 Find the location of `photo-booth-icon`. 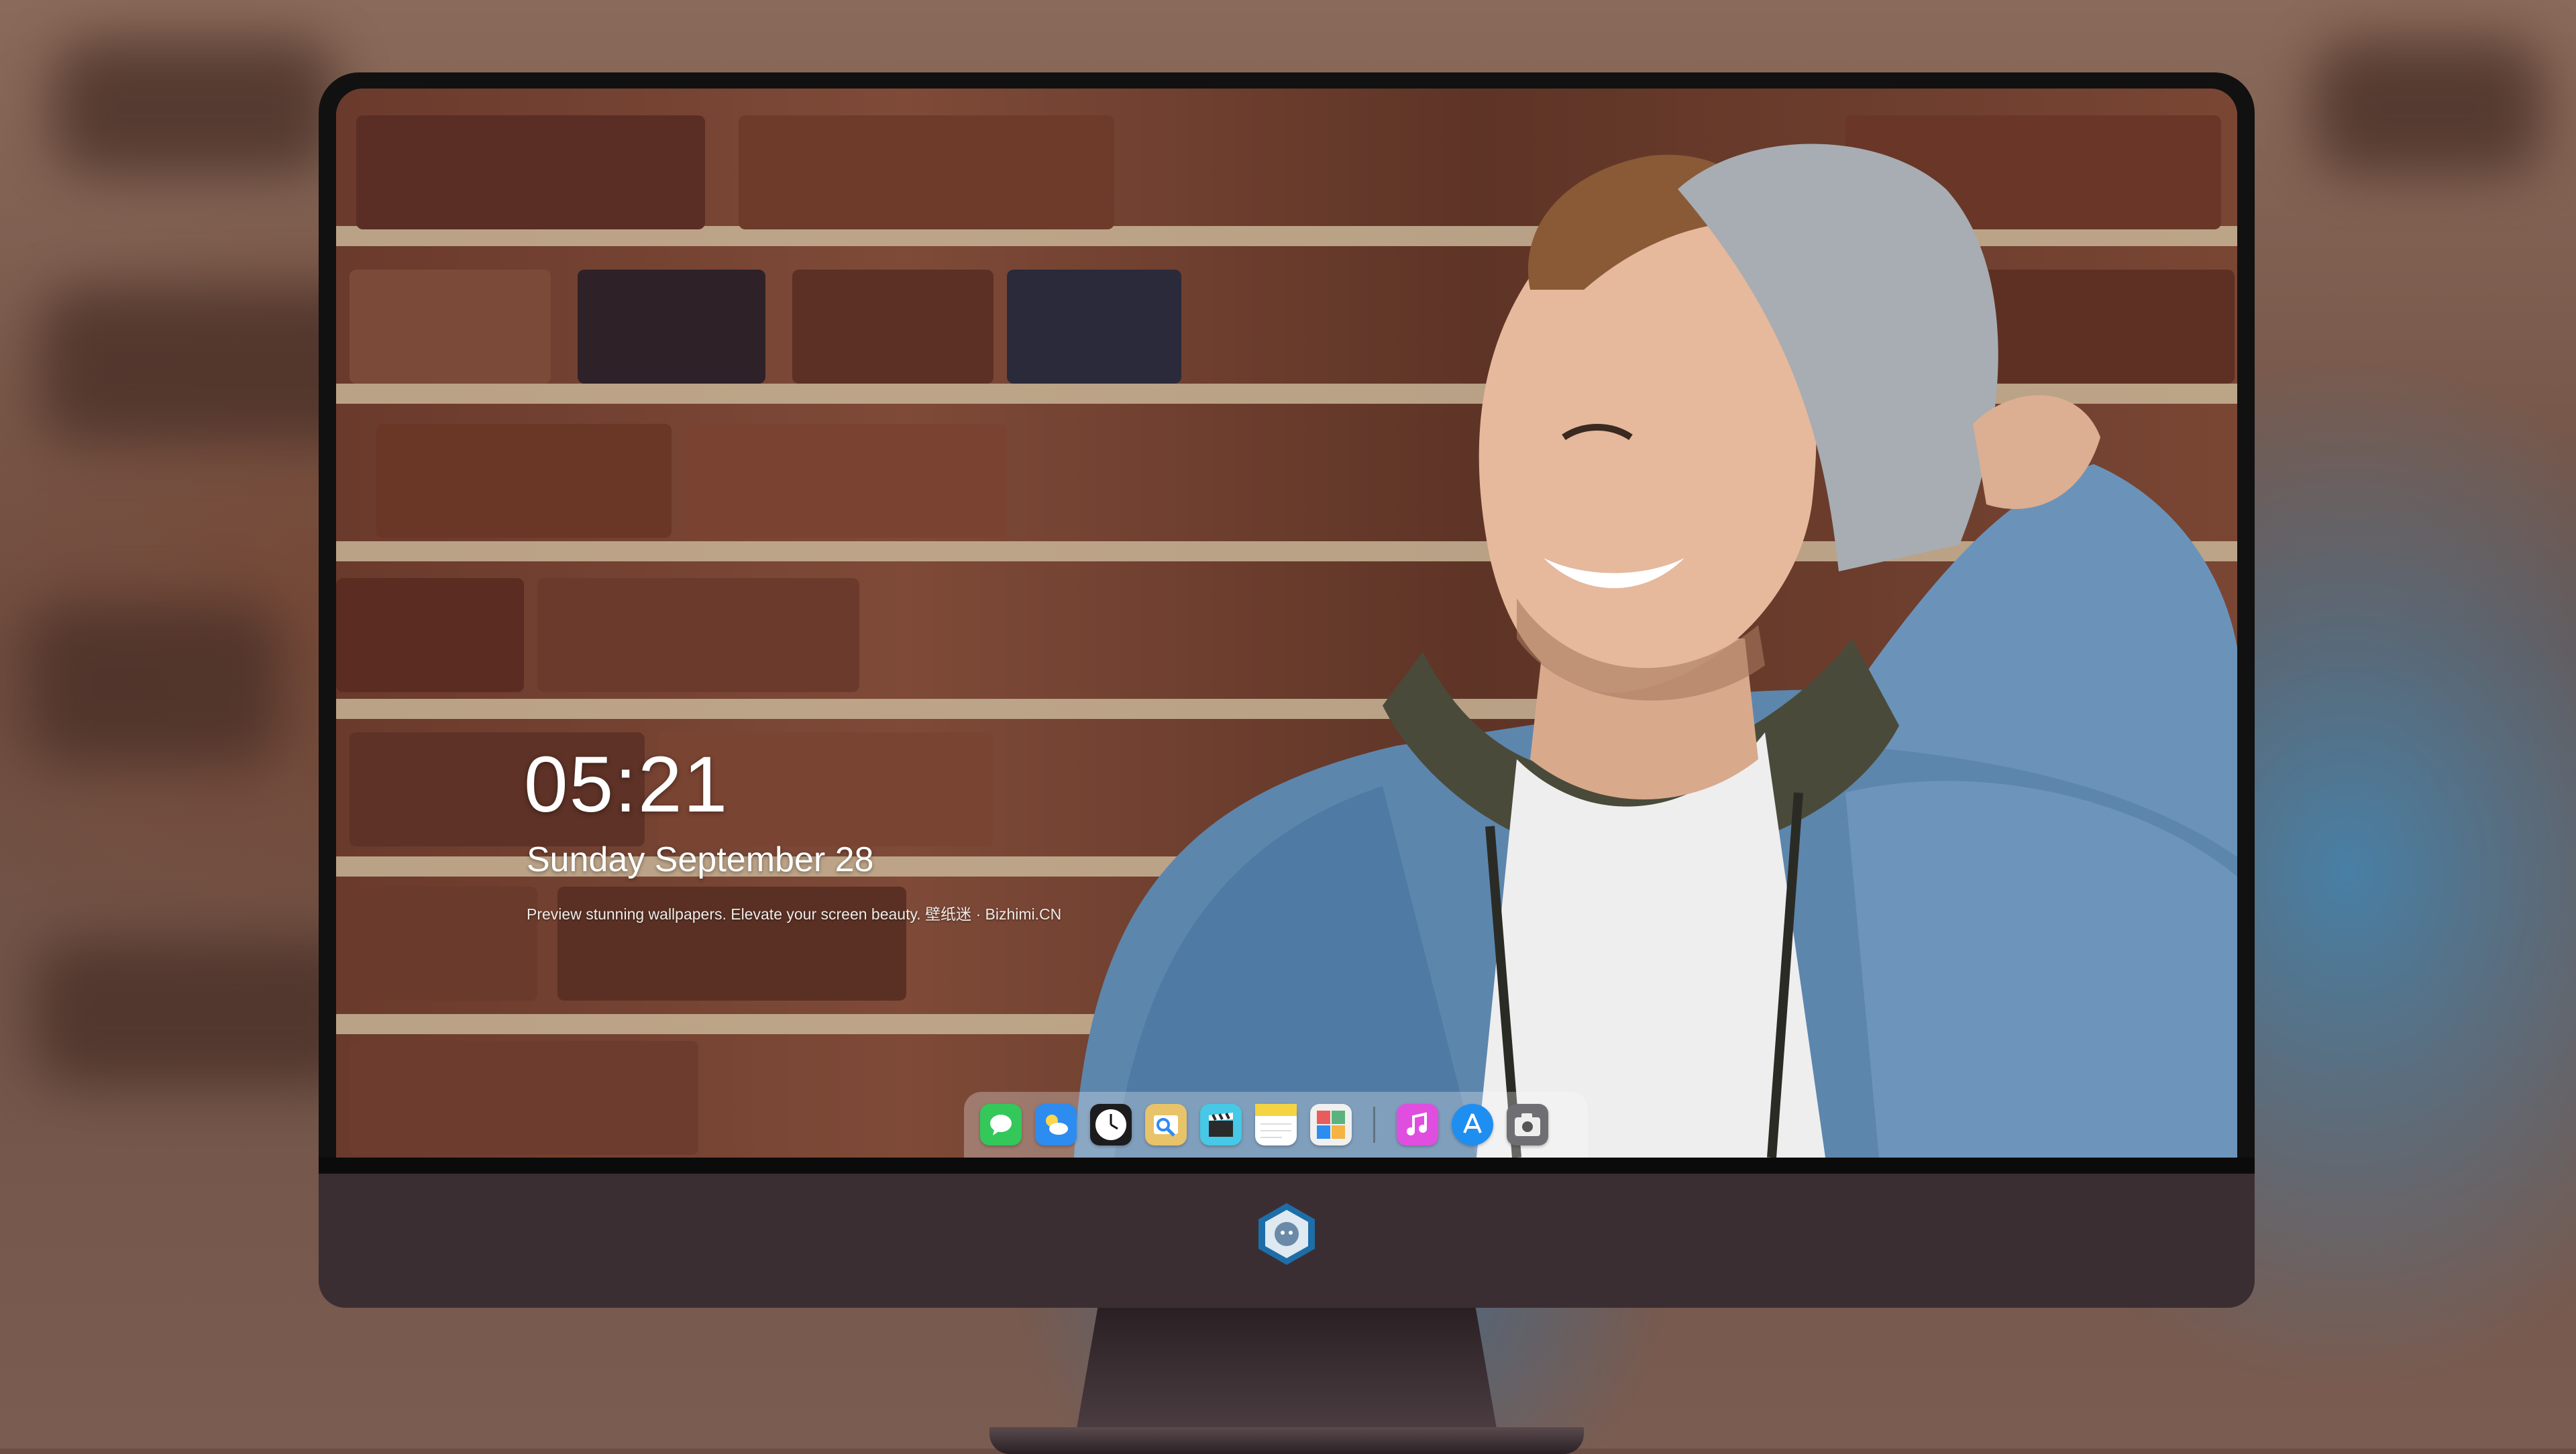

photo-booth-icon is located at coordinates (1331, 1124).